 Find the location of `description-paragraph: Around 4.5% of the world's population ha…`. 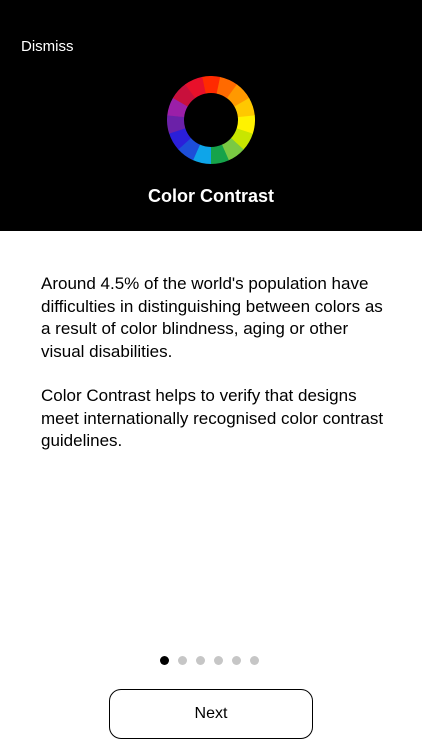

description-paragraph: Around 4.5% of the world's population ha… is located at coordinates (212, 317).